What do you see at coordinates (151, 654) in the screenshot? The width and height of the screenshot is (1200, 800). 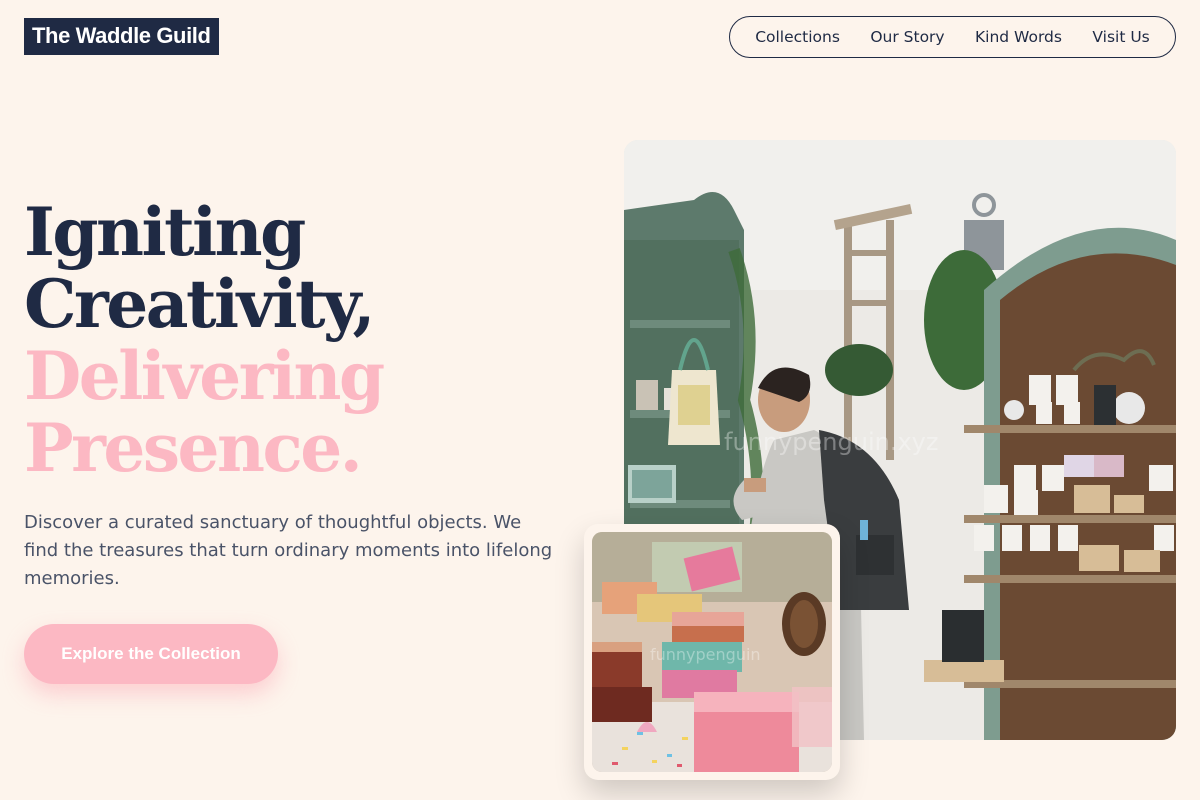 I see `explore-collection-button: Explore the Collection` at bounding box center [151, 654].